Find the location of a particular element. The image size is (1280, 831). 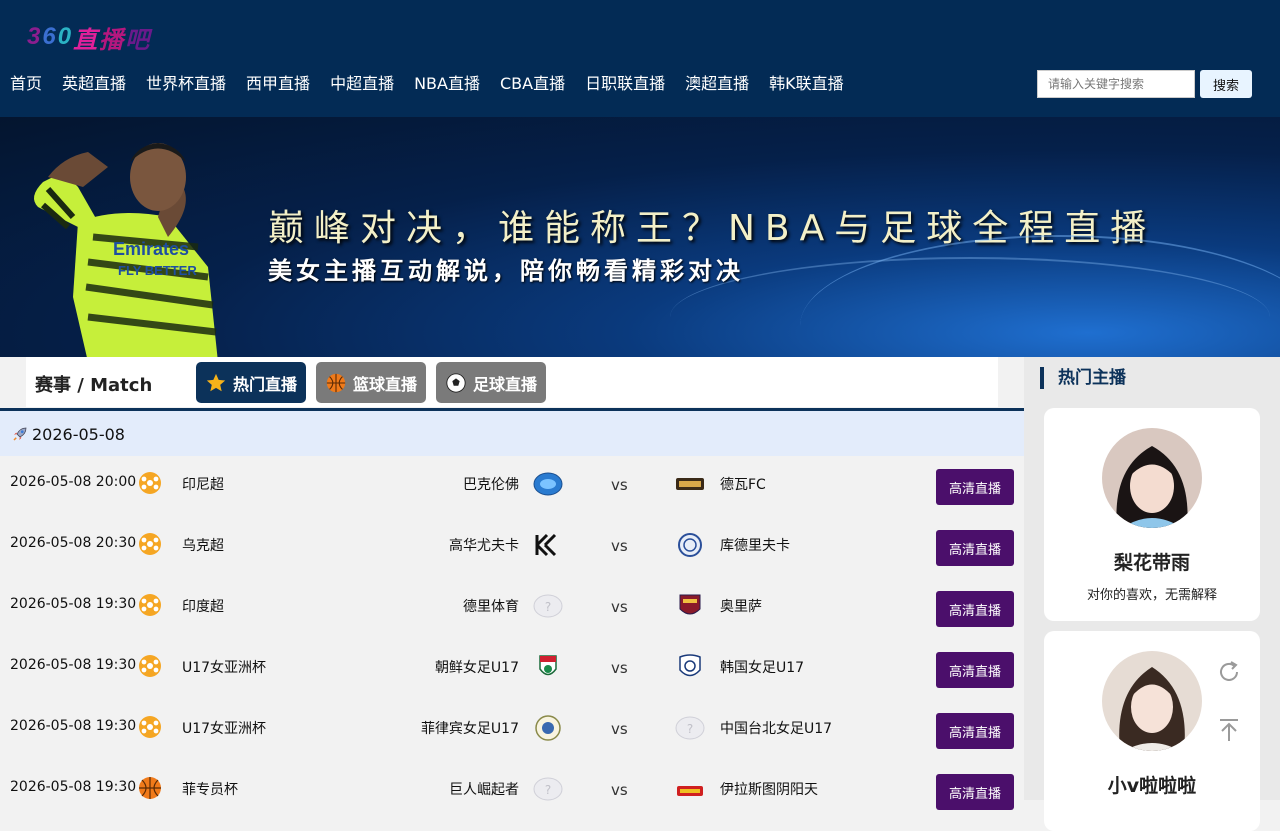

match-league: 乌克超 is located at coordinates (203, 546).